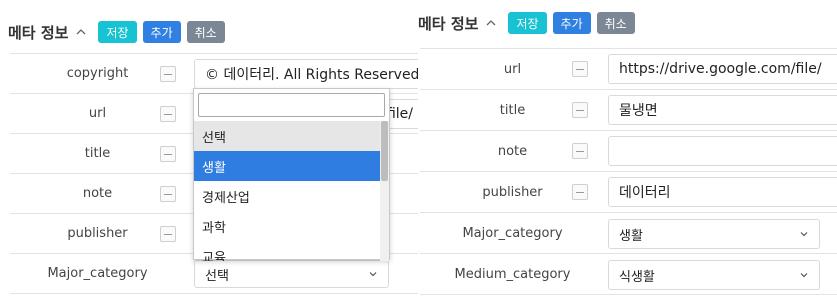  I want to click on row-url: url https://drive.google.com/file/, so click(628, 69).